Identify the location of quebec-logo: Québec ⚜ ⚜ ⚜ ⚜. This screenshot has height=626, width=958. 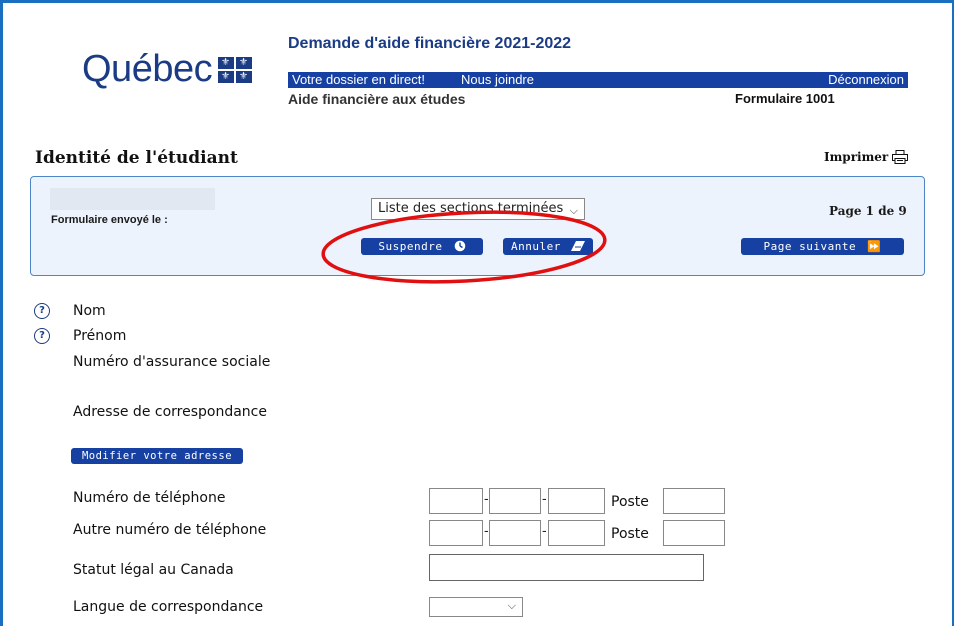
(167, 69).